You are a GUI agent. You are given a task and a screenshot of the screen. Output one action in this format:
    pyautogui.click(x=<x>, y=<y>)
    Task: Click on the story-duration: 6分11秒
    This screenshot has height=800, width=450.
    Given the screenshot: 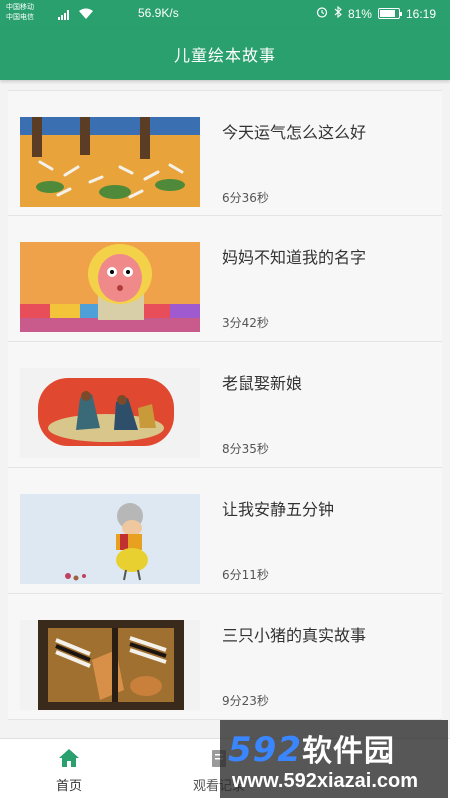 What is the action you would take?
    pyautogui.click(x=245, y=575)
    